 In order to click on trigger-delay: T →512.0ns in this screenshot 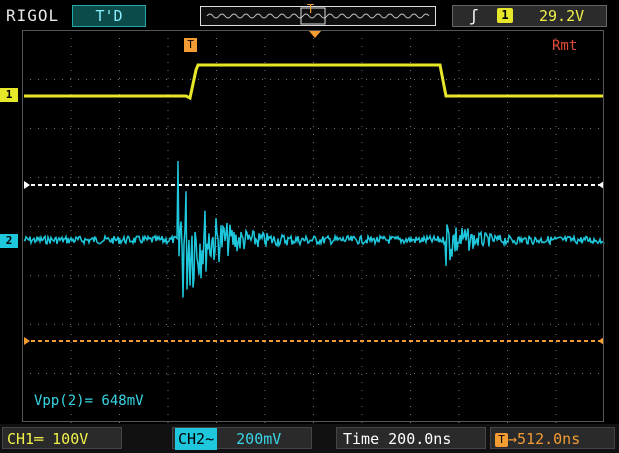, I will do `click(552, 438)`.